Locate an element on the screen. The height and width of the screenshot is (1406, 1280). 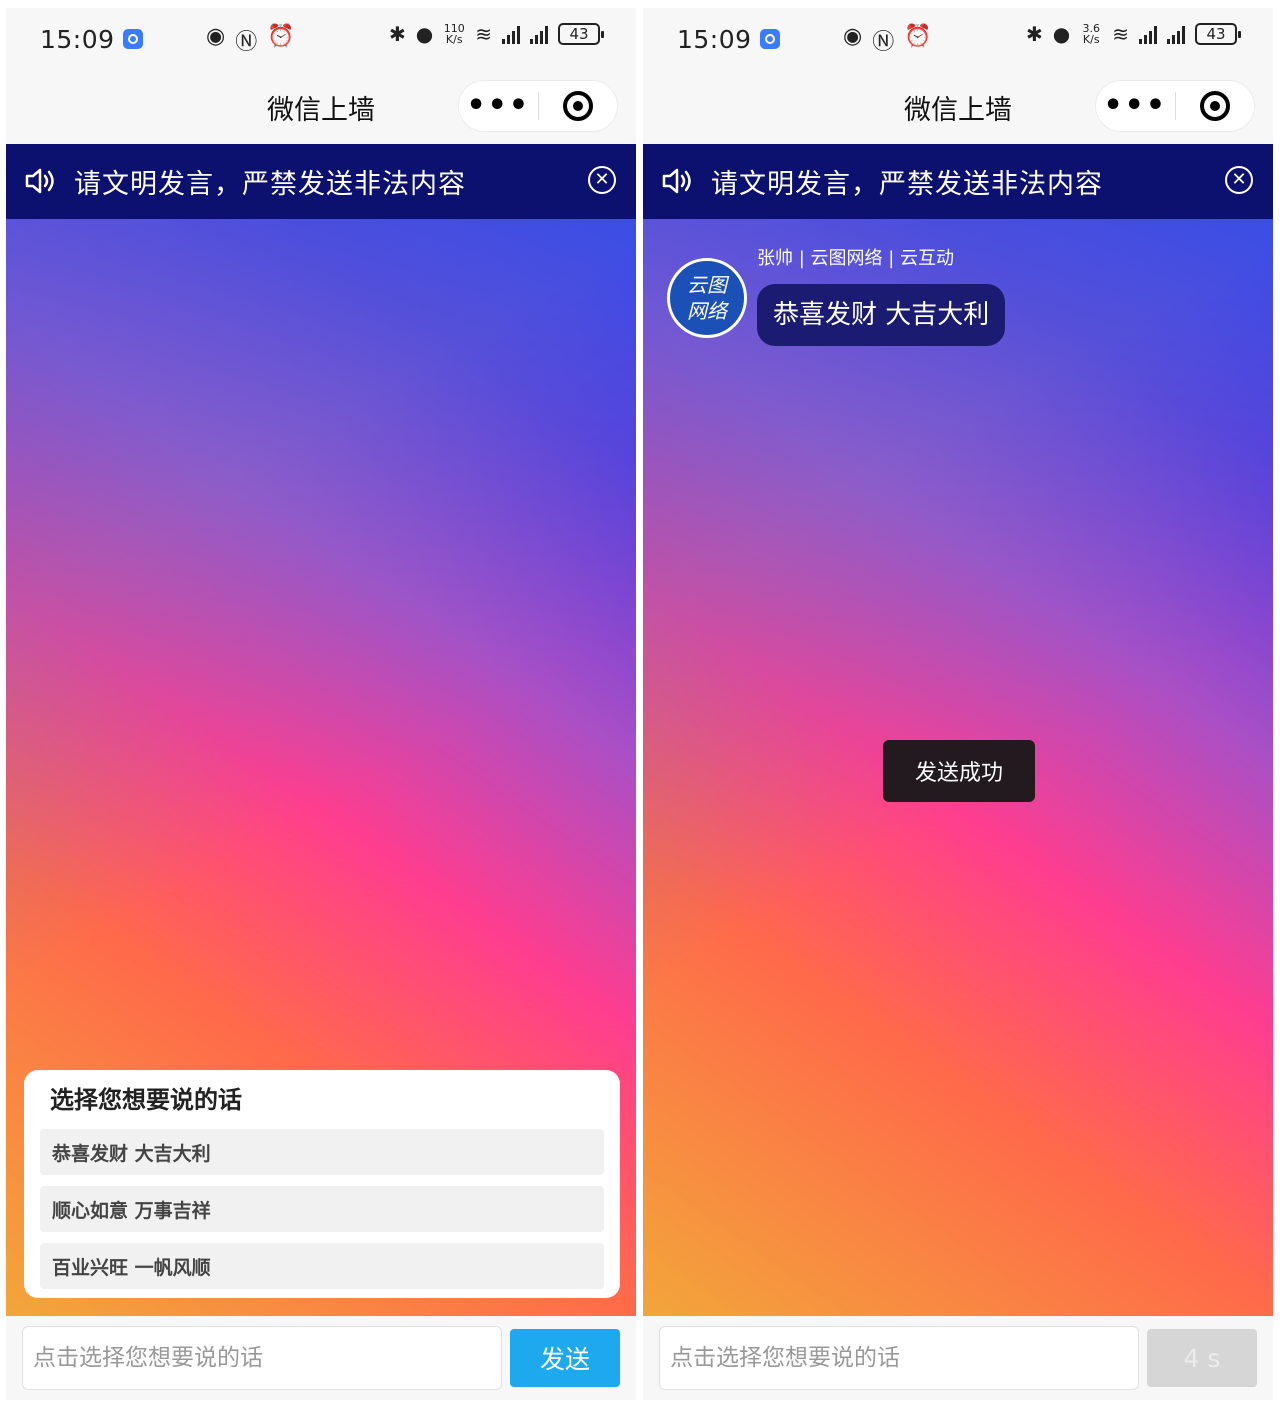
send-button: 发送 is located at coordinates (565, 1358).